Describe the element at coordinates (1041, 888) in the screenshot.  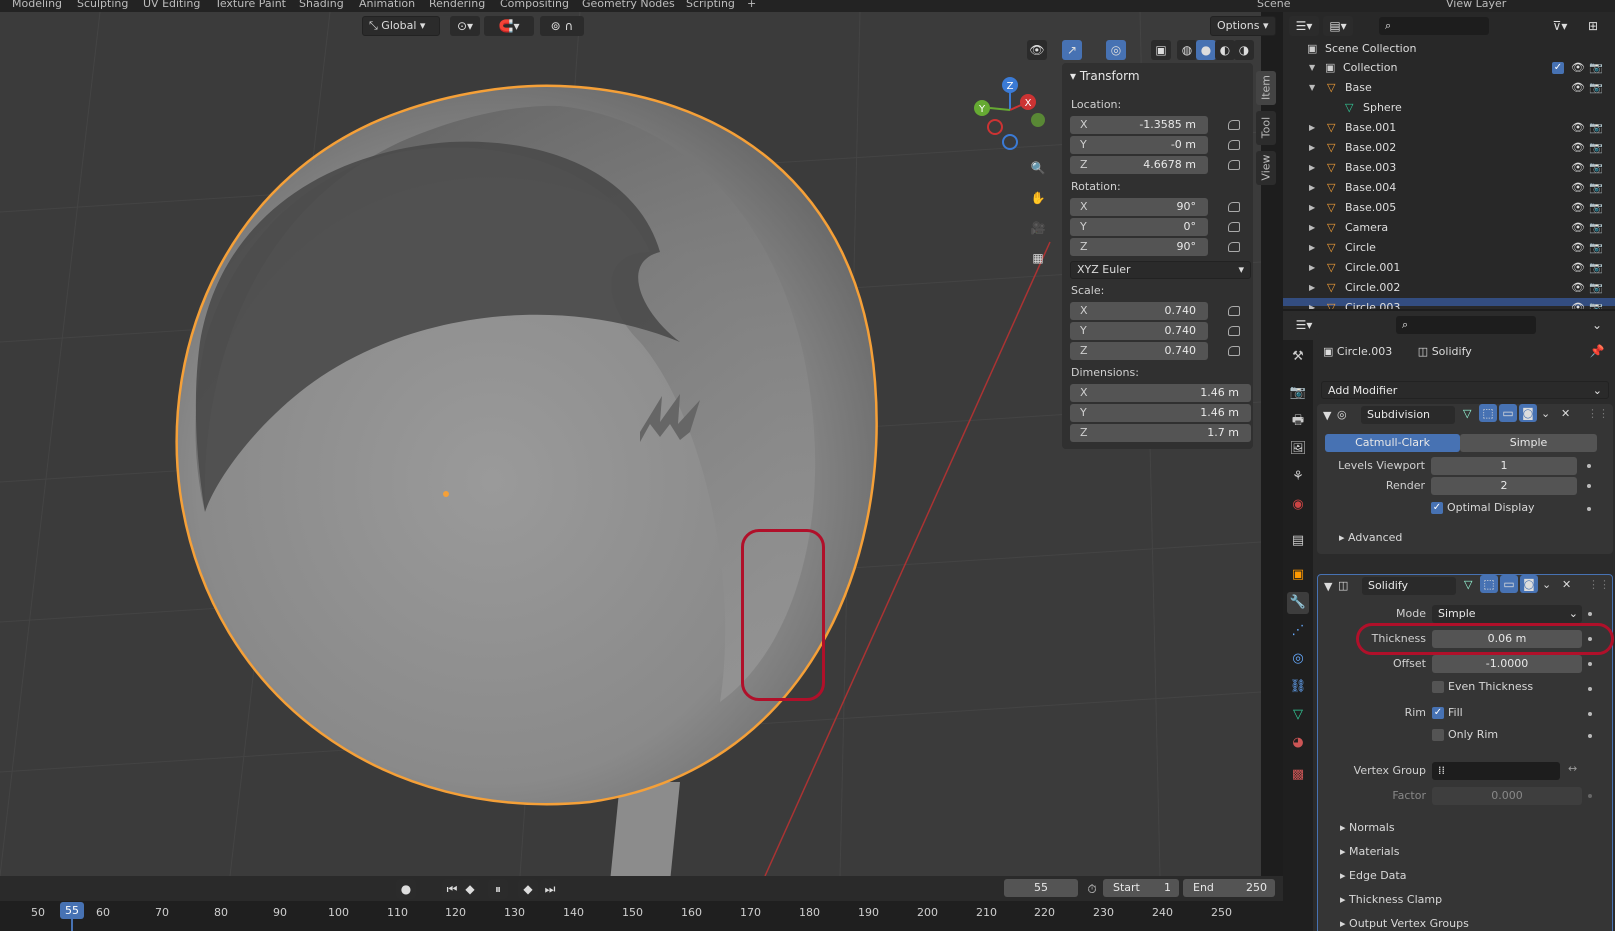
I see `current-frame-field: 55` at that location.